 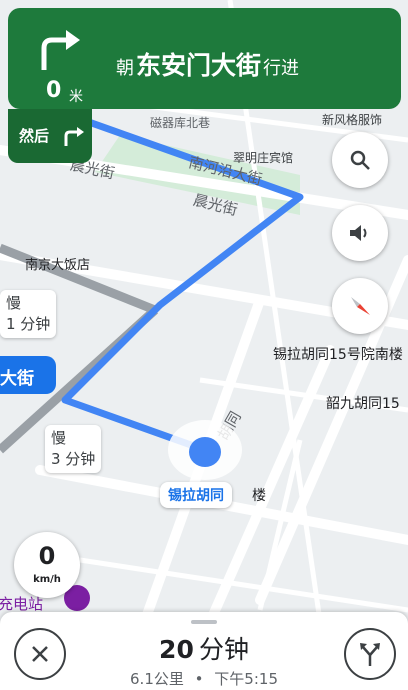 What do you see at coordinates (47, 556) in the screenshot?
I see `speed-value: 0` at bounding box center [47, 556].